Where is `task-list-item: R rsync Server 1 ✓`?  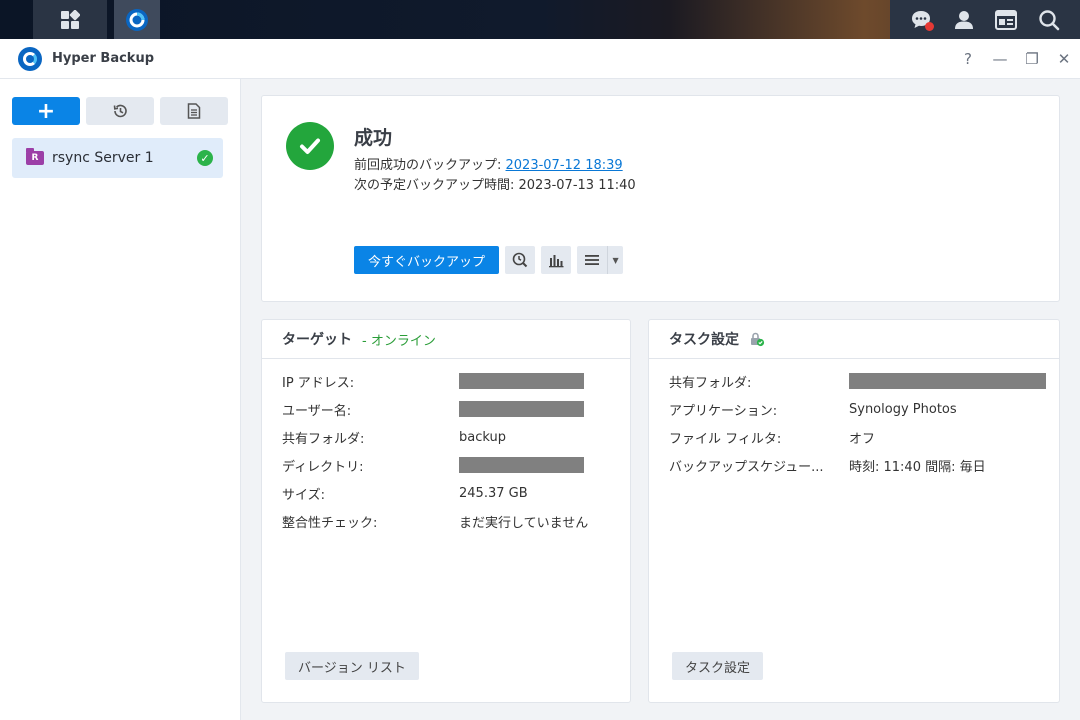
task-list-item: R rsync Server 1 ✓ is located at coordinates (117, 158).